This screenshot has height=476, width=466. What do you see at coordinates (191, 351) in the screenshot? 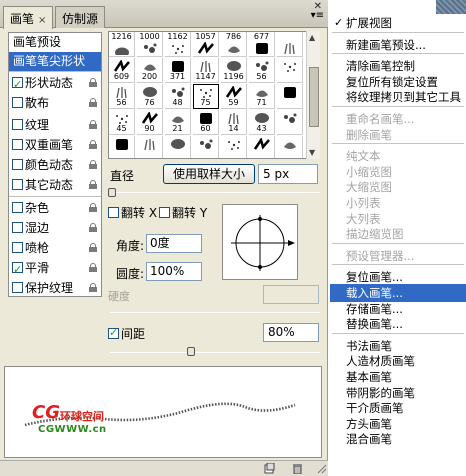
I see `spacing-slider-knob` at bounding box center [191, 351].